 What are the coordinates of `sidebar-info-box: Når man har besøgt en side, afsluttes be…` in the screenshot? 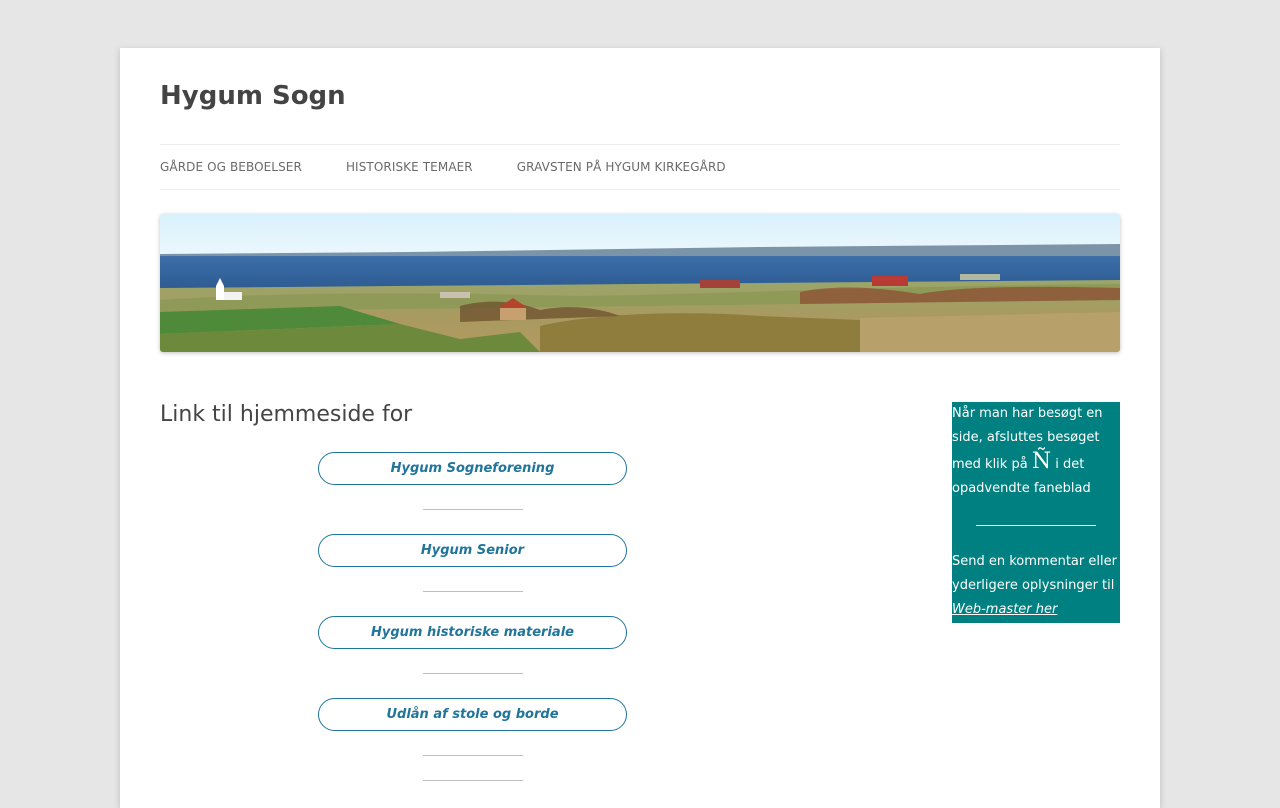 It's located at (1036, 512).